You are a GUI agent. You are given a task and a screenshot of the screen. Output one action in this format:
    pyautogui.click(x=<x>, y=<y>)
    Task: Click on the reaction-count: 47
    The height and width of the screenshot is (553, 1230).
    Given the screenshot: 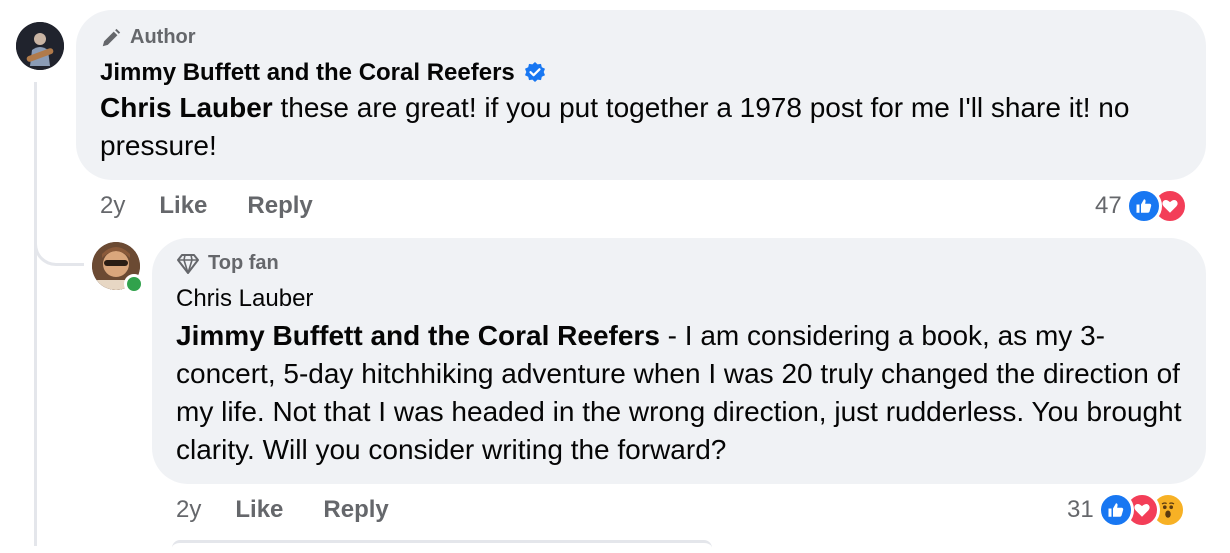 What is the action you would take?
    pyautogui.click(x=1108, y=205)
    